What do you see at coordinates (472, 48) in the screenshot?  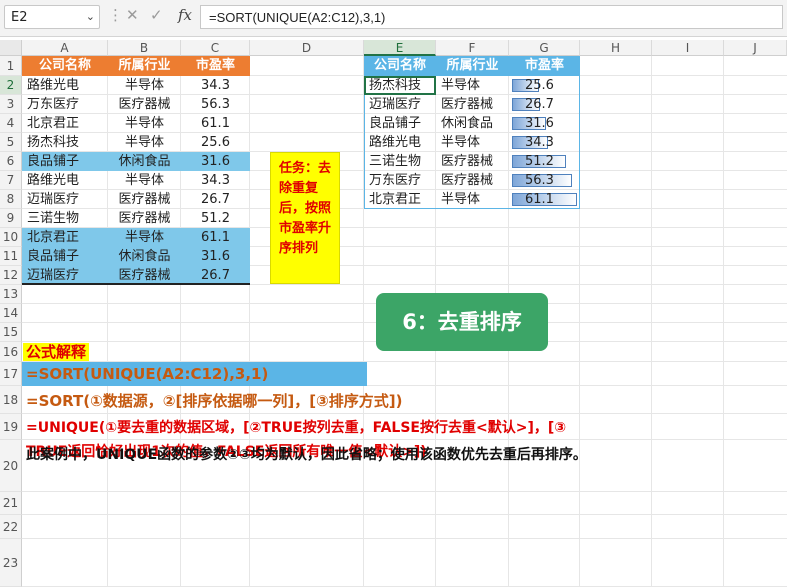 I see `column-header-f: F` at bounding box center [472, 48].